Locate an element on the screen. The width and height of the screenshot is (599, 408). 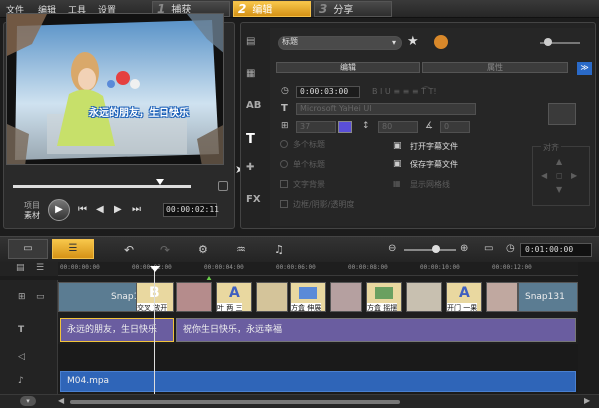
video-track-icon: ⊞ is located at coordinates (22, 297).